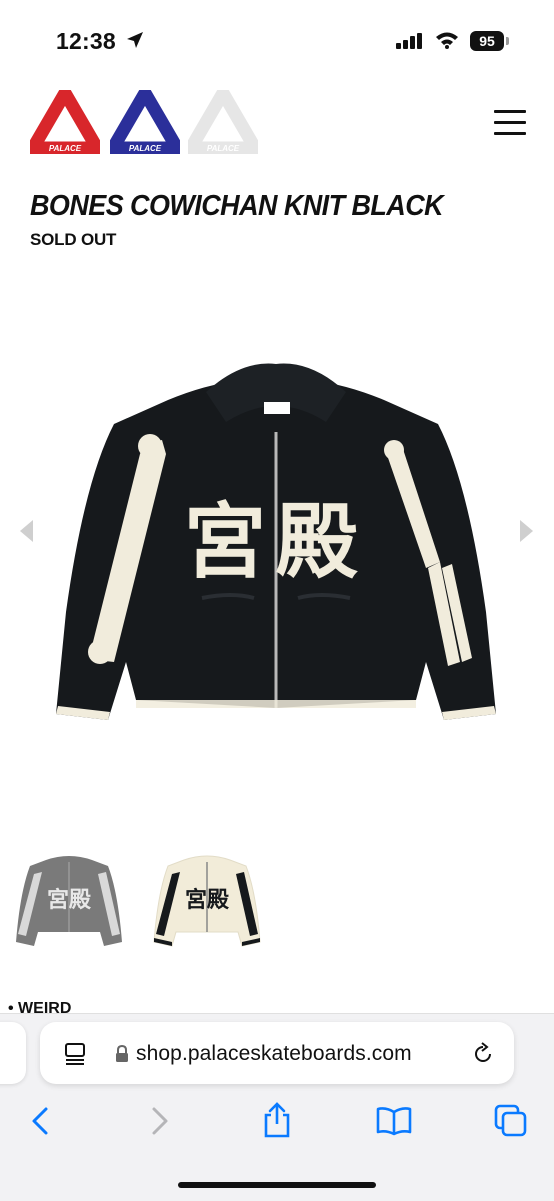 This screenshot has width=554, height=1201. What do you see at coordinates (145, 122) in the screenshot?
I see `palace-logo-blue: PALACE` at bounding box center [145, 122].